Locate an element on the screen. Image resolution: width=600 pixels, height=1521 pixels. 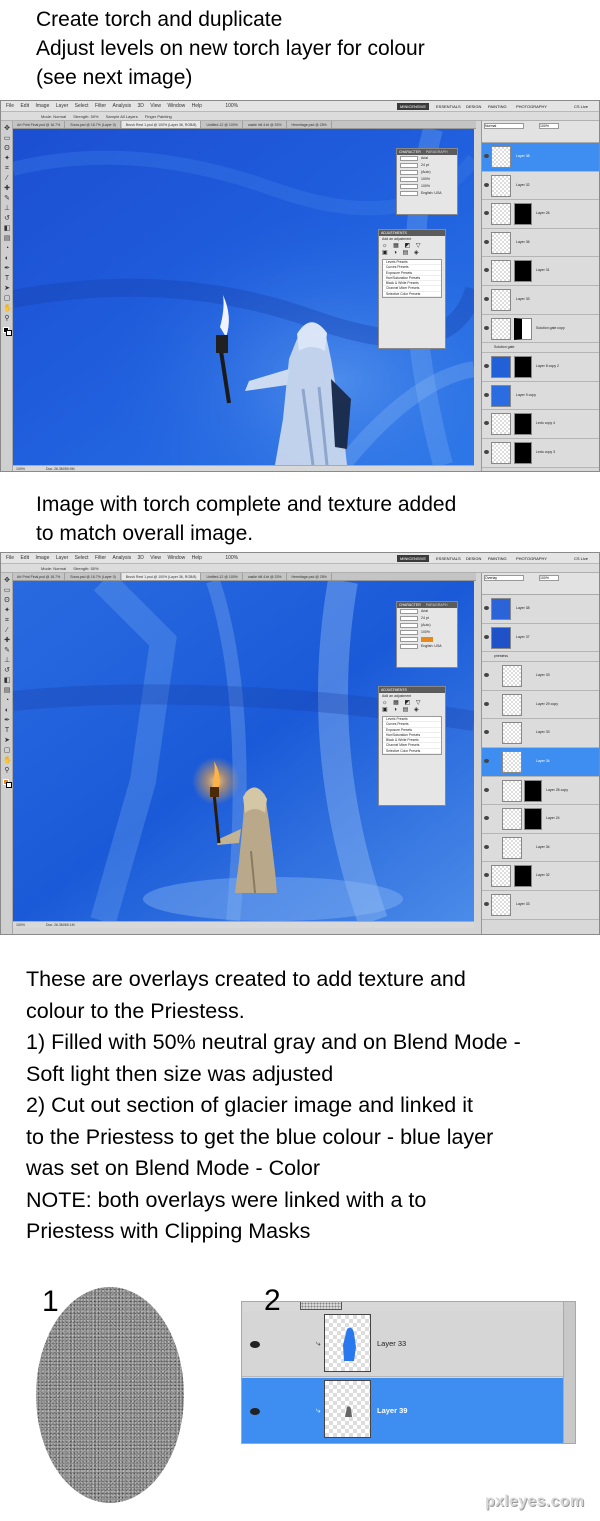
path-select-icon: ➤ is located at coordinates (7, 741).